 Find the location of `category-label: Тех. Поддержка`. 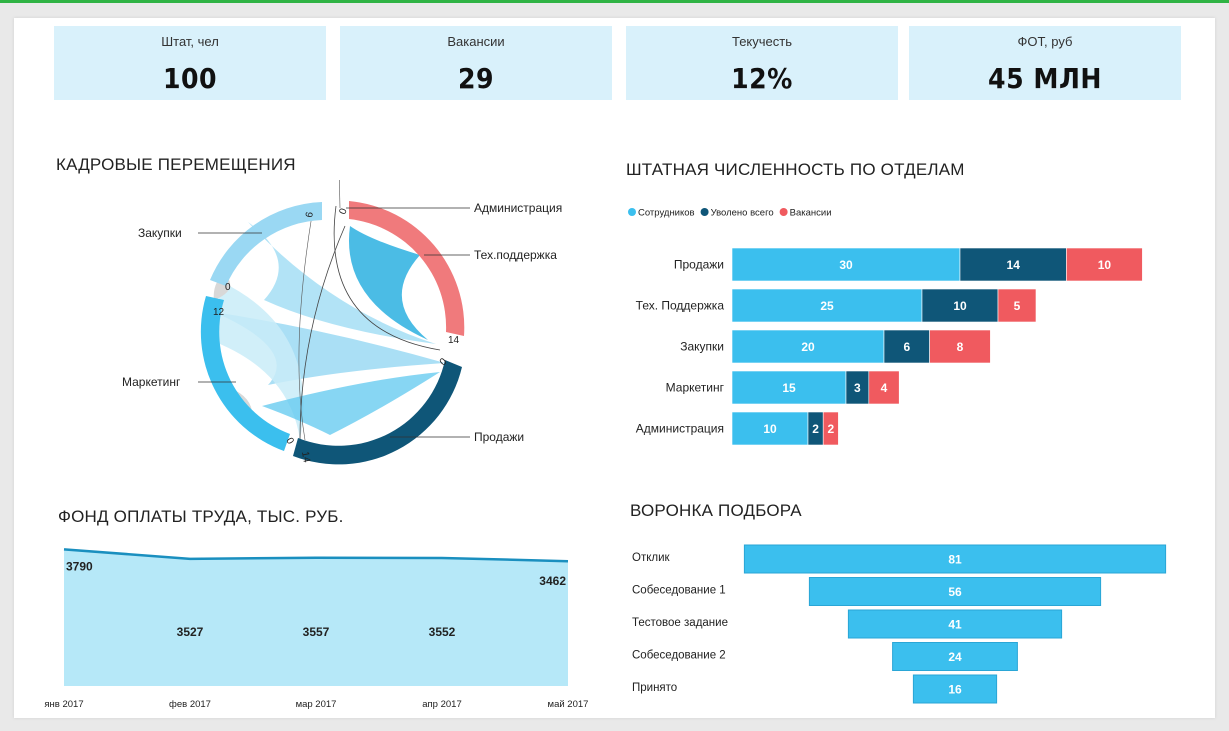

category-label: Тех. Поддержка is located at coordinates (680, 306).